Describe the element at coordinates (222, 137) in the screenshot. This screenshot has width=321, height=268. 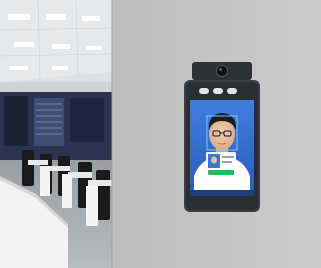
I see `face-recognition-terminal` at that location.